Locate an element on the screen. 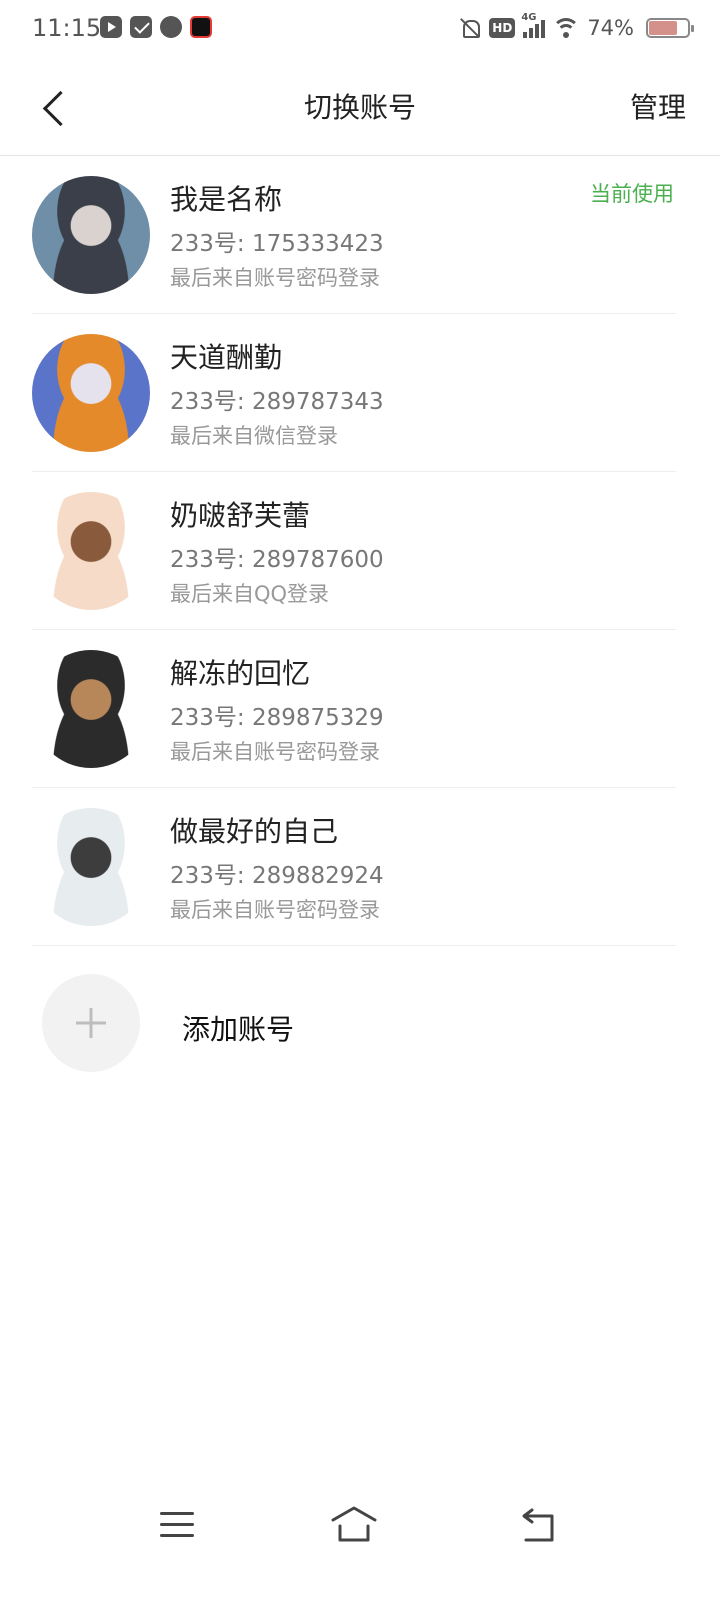 This screenshot has height=1600, width=720. account-name: 我是名称 is located at coordinates (226, 199).